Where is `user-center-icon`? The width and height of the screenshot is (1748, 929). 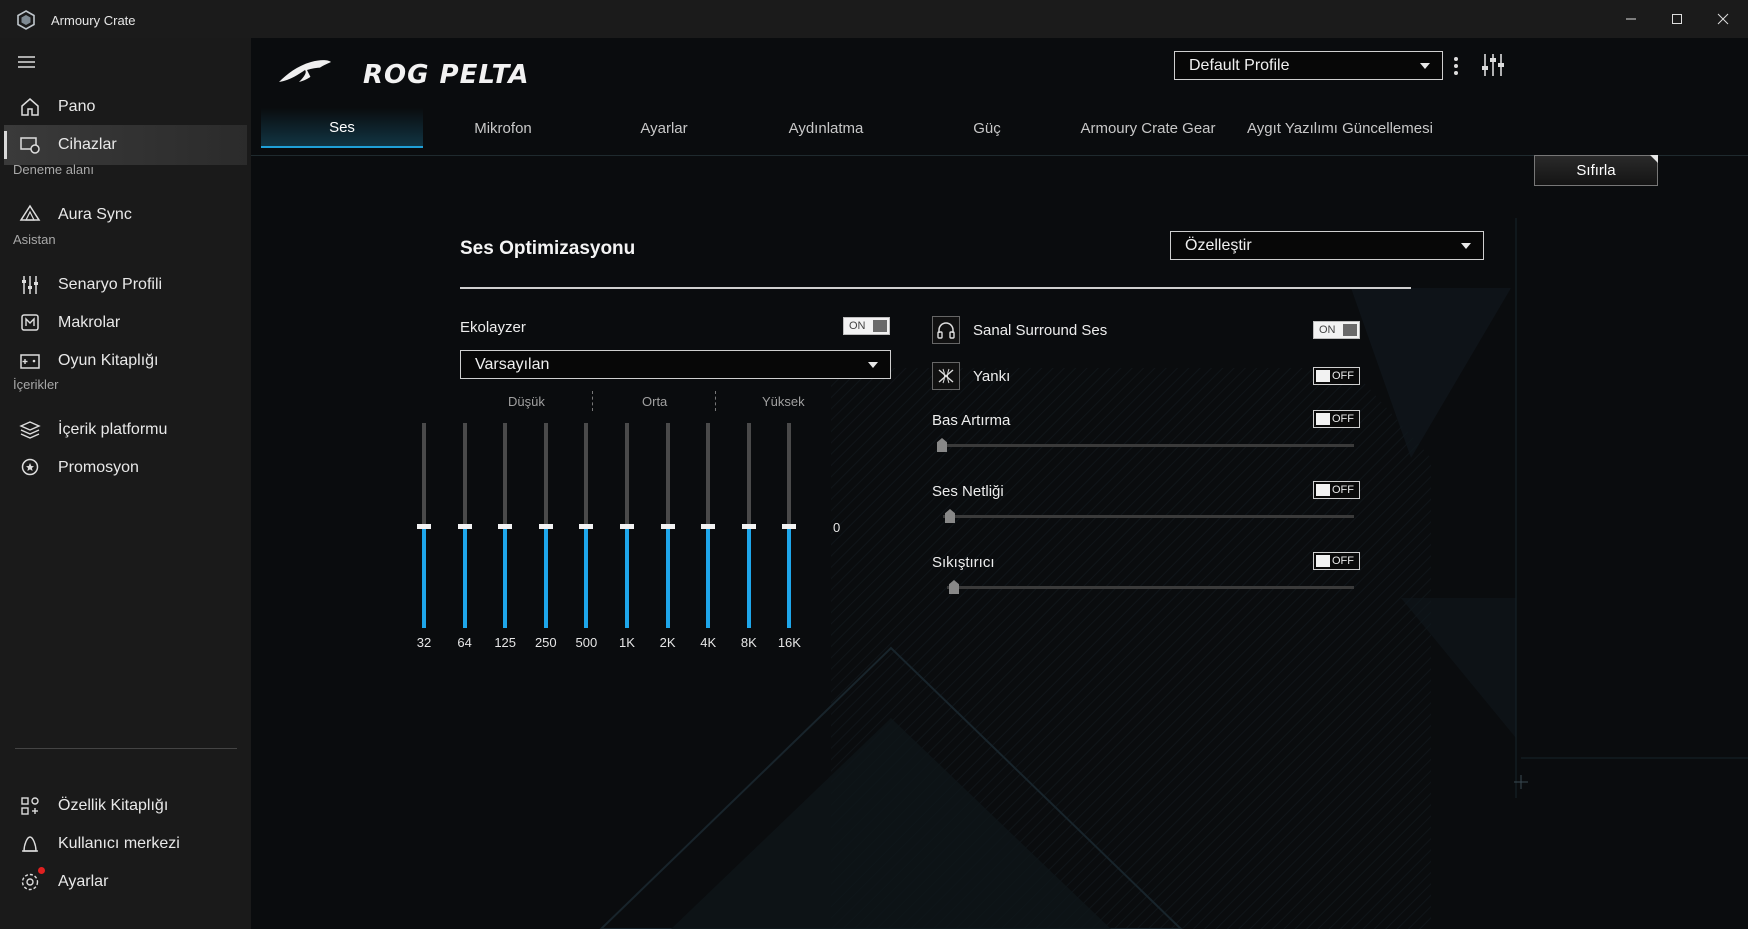 user-center-icon is located at coordinates (30, 844).